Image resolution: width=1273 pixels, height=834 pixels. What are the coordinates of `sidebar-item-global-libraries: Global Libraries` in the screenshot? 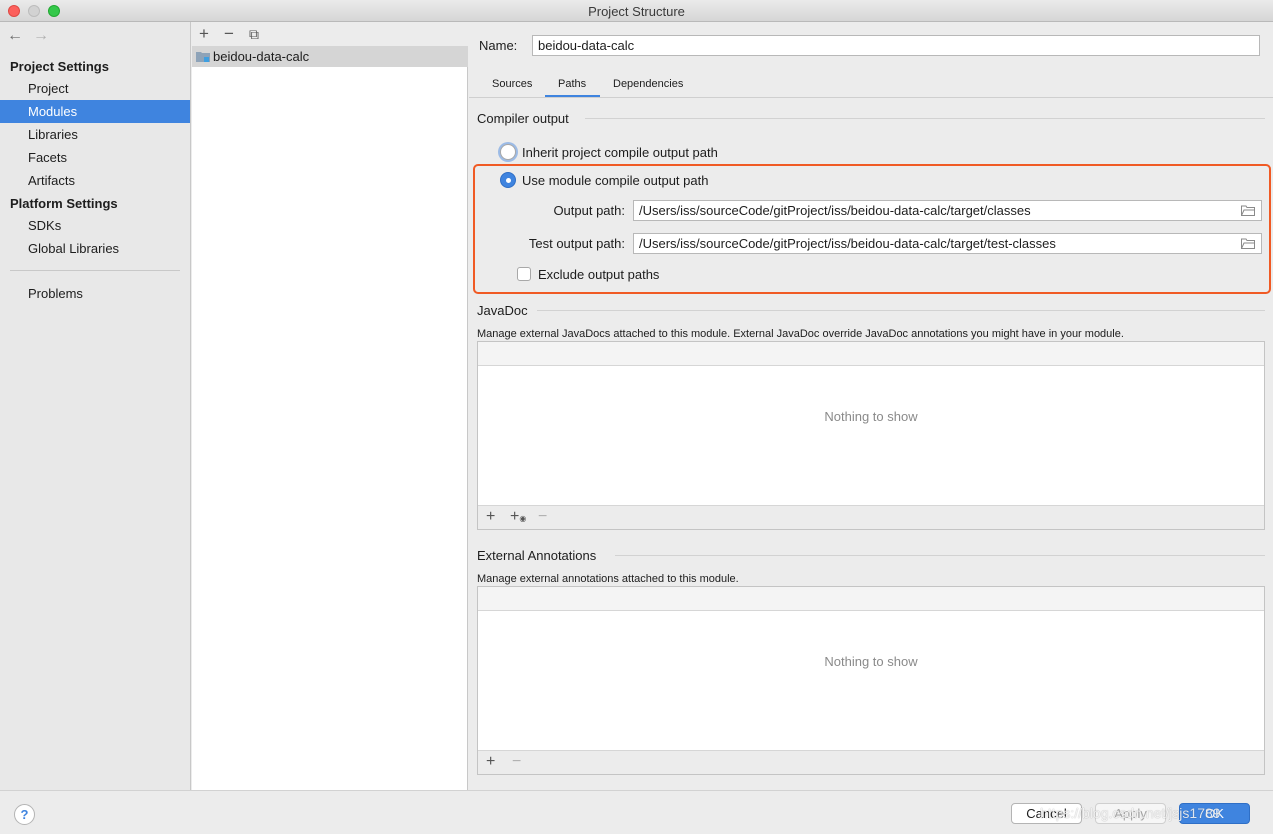 It's located at (95, 248).